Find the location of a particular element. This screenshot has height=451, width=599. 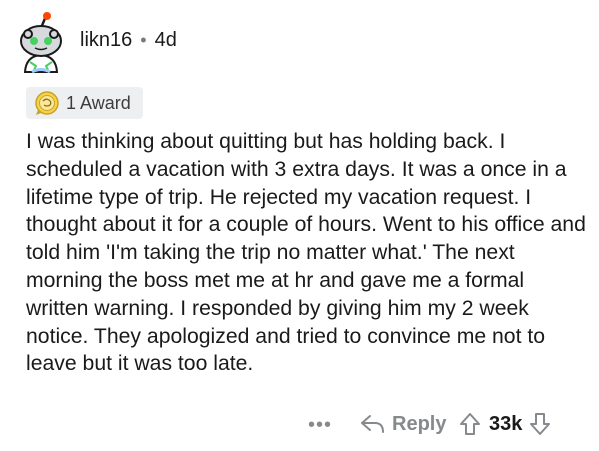

award-badge: 1 Award is located at coordinates (84, 103).